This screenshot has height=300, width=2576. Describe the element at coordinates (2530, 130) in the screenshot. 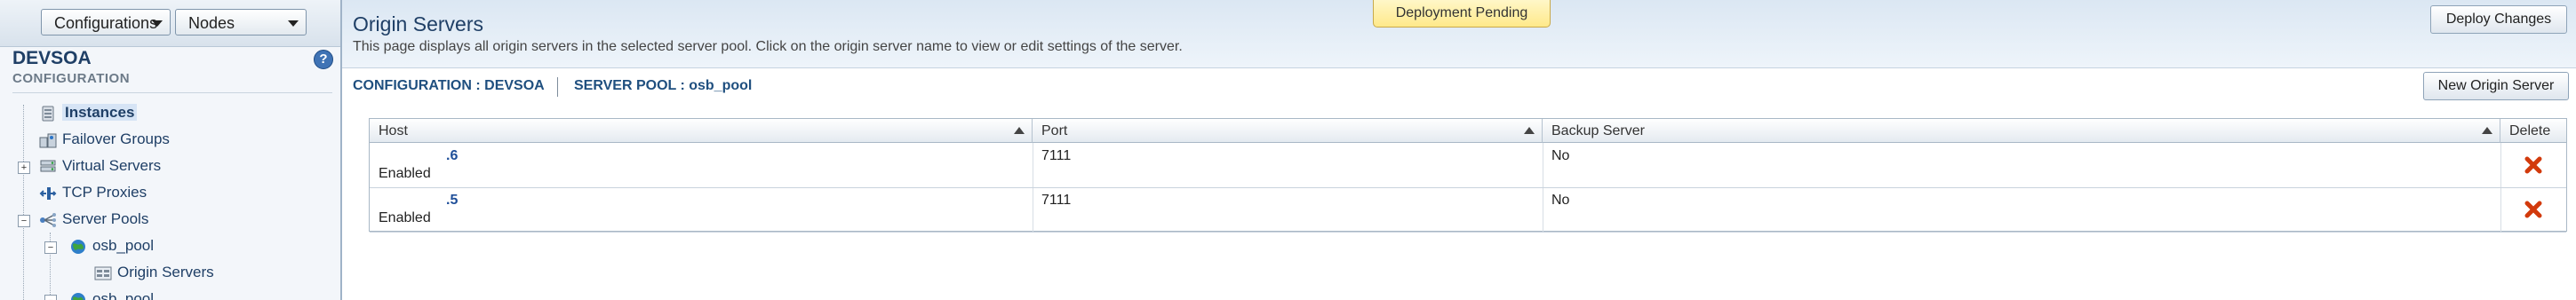

I see `column-header-label: Delete` at that location.